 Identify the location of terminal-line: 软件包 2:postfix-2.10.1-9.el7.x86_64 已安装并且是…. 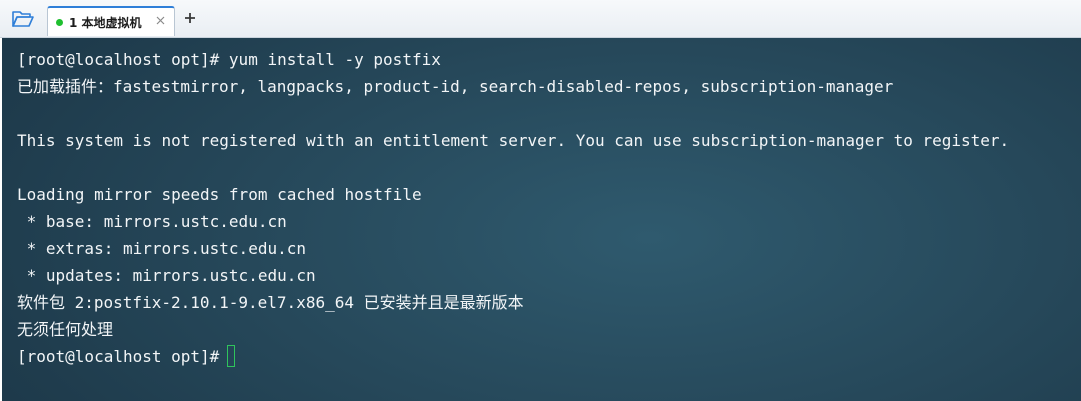
(270, 302).